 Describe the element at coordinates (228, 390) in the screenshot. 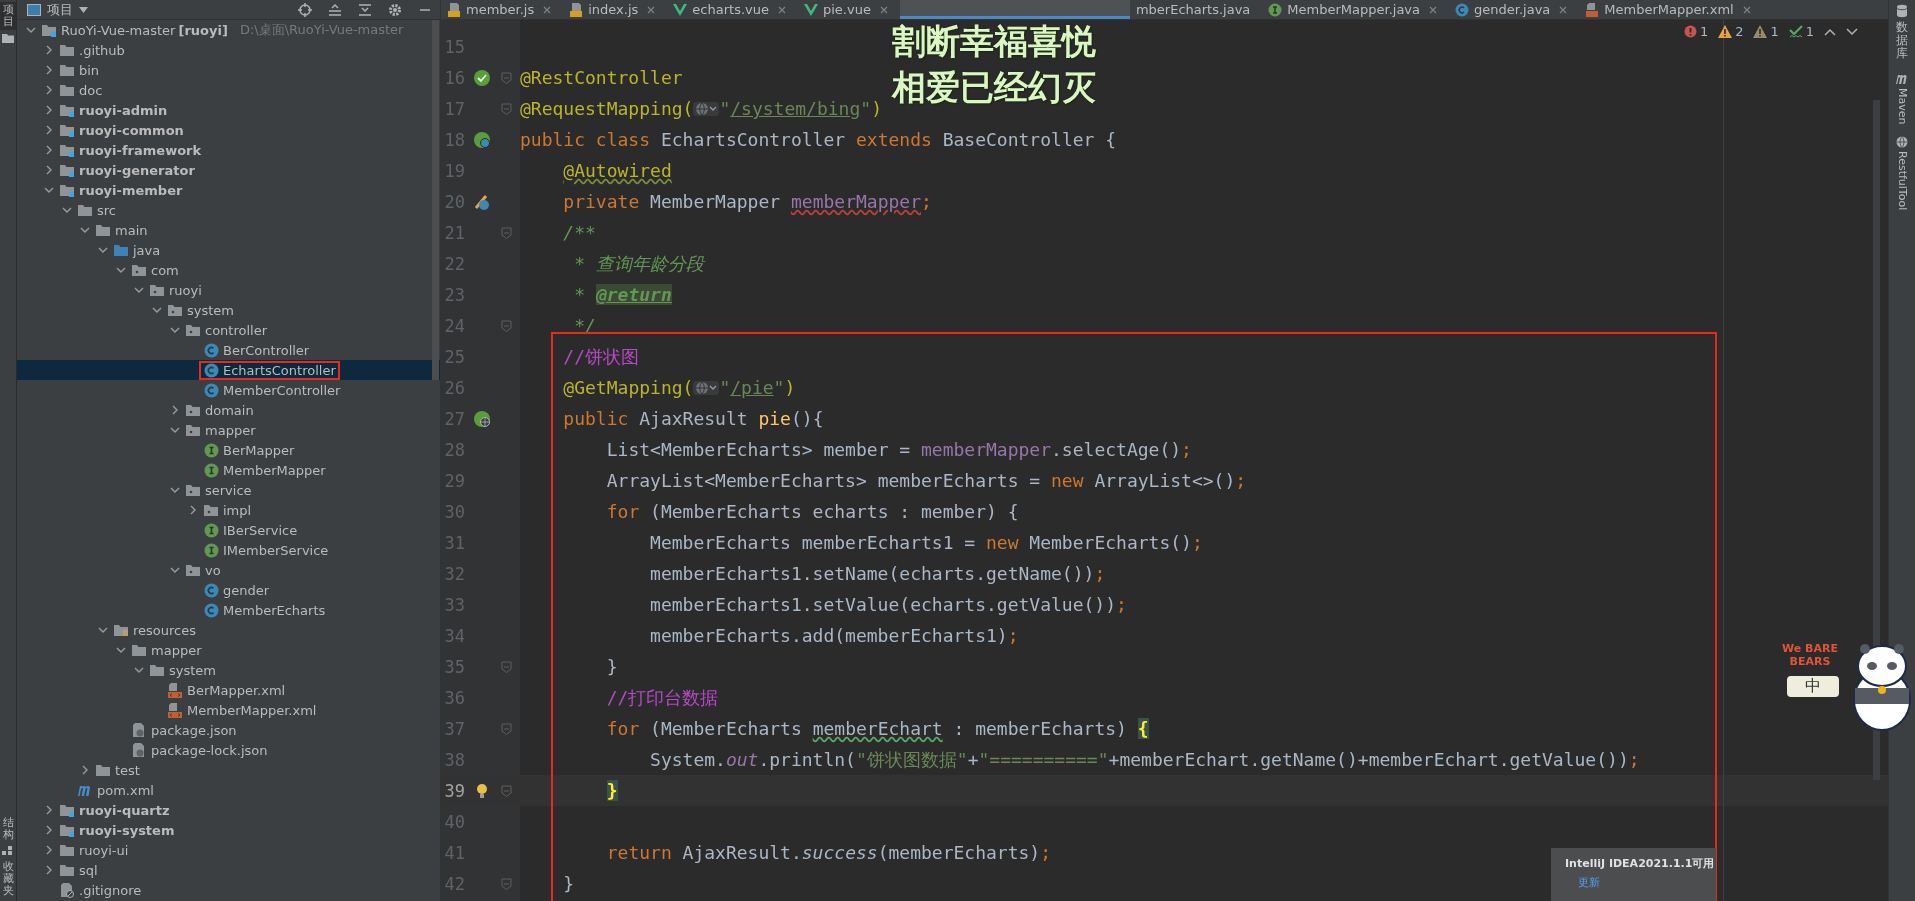

I see `tree-item: MemberController` at that location.